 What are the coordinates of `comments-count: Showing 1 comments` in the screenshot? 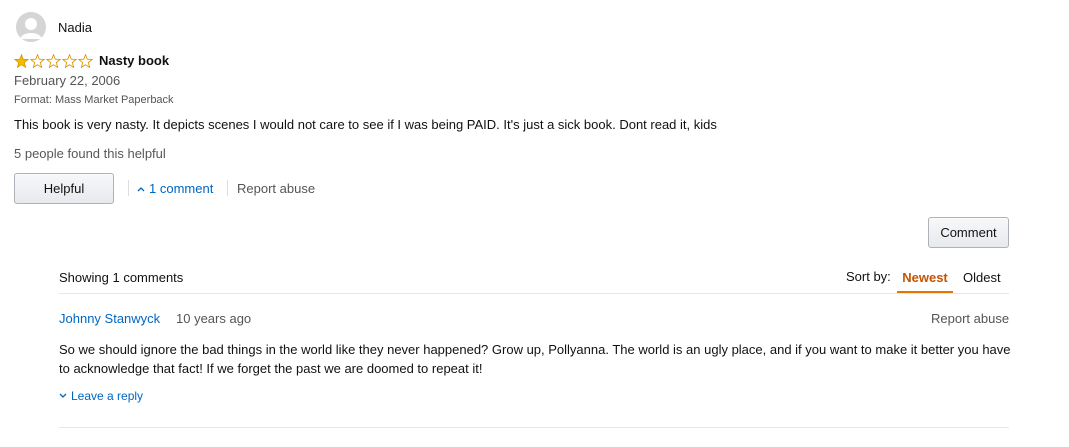 It's located at (121, 277).